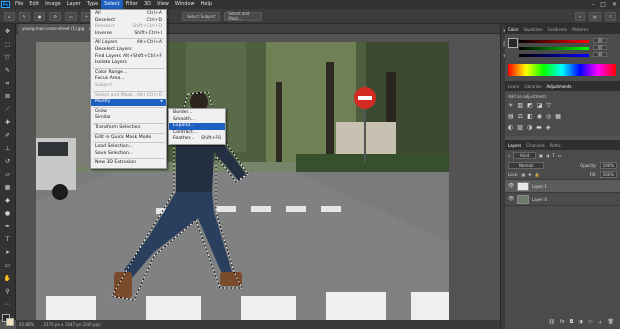 This screenshot has width=620, height=329. What do you see at coordinates (614, 4) in the screenshot?
I see `close-icon: ✕` at bounding box center [614, 4].